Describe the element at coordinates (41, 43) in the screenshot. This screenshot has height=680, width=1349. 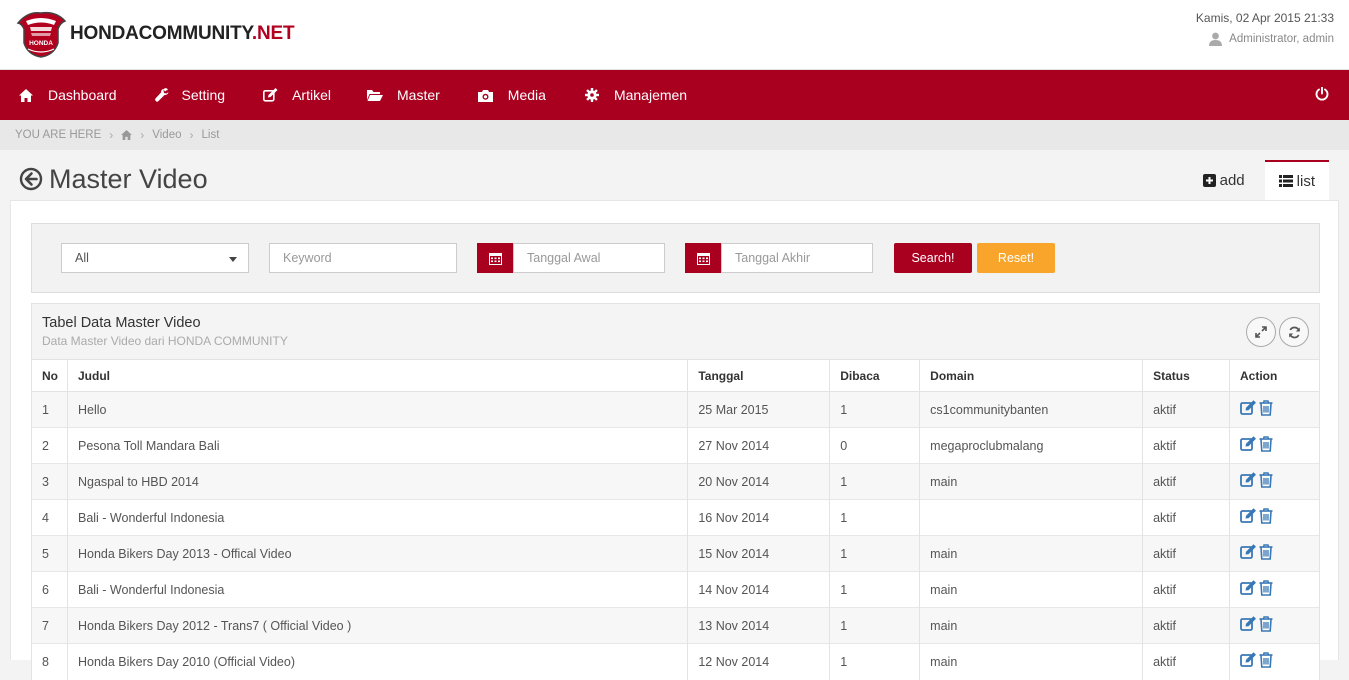
I see `svg-text: HONDA` at that location.